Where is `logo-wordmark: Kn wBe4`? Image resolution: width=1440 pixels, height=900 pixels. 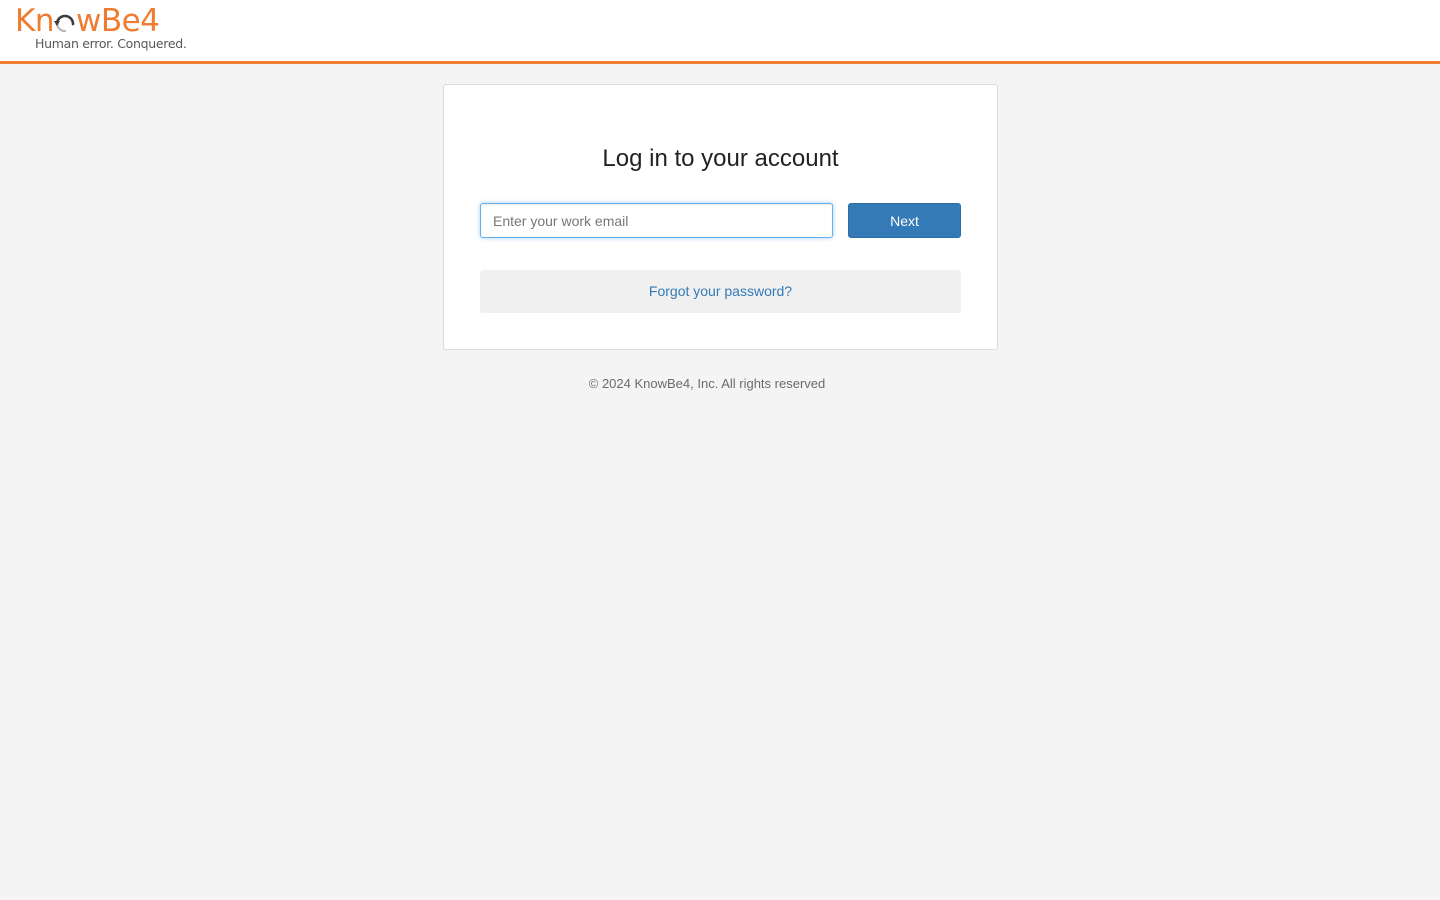 logo-wordmark: Kn wBe4 is located at coordinates (87, 21).